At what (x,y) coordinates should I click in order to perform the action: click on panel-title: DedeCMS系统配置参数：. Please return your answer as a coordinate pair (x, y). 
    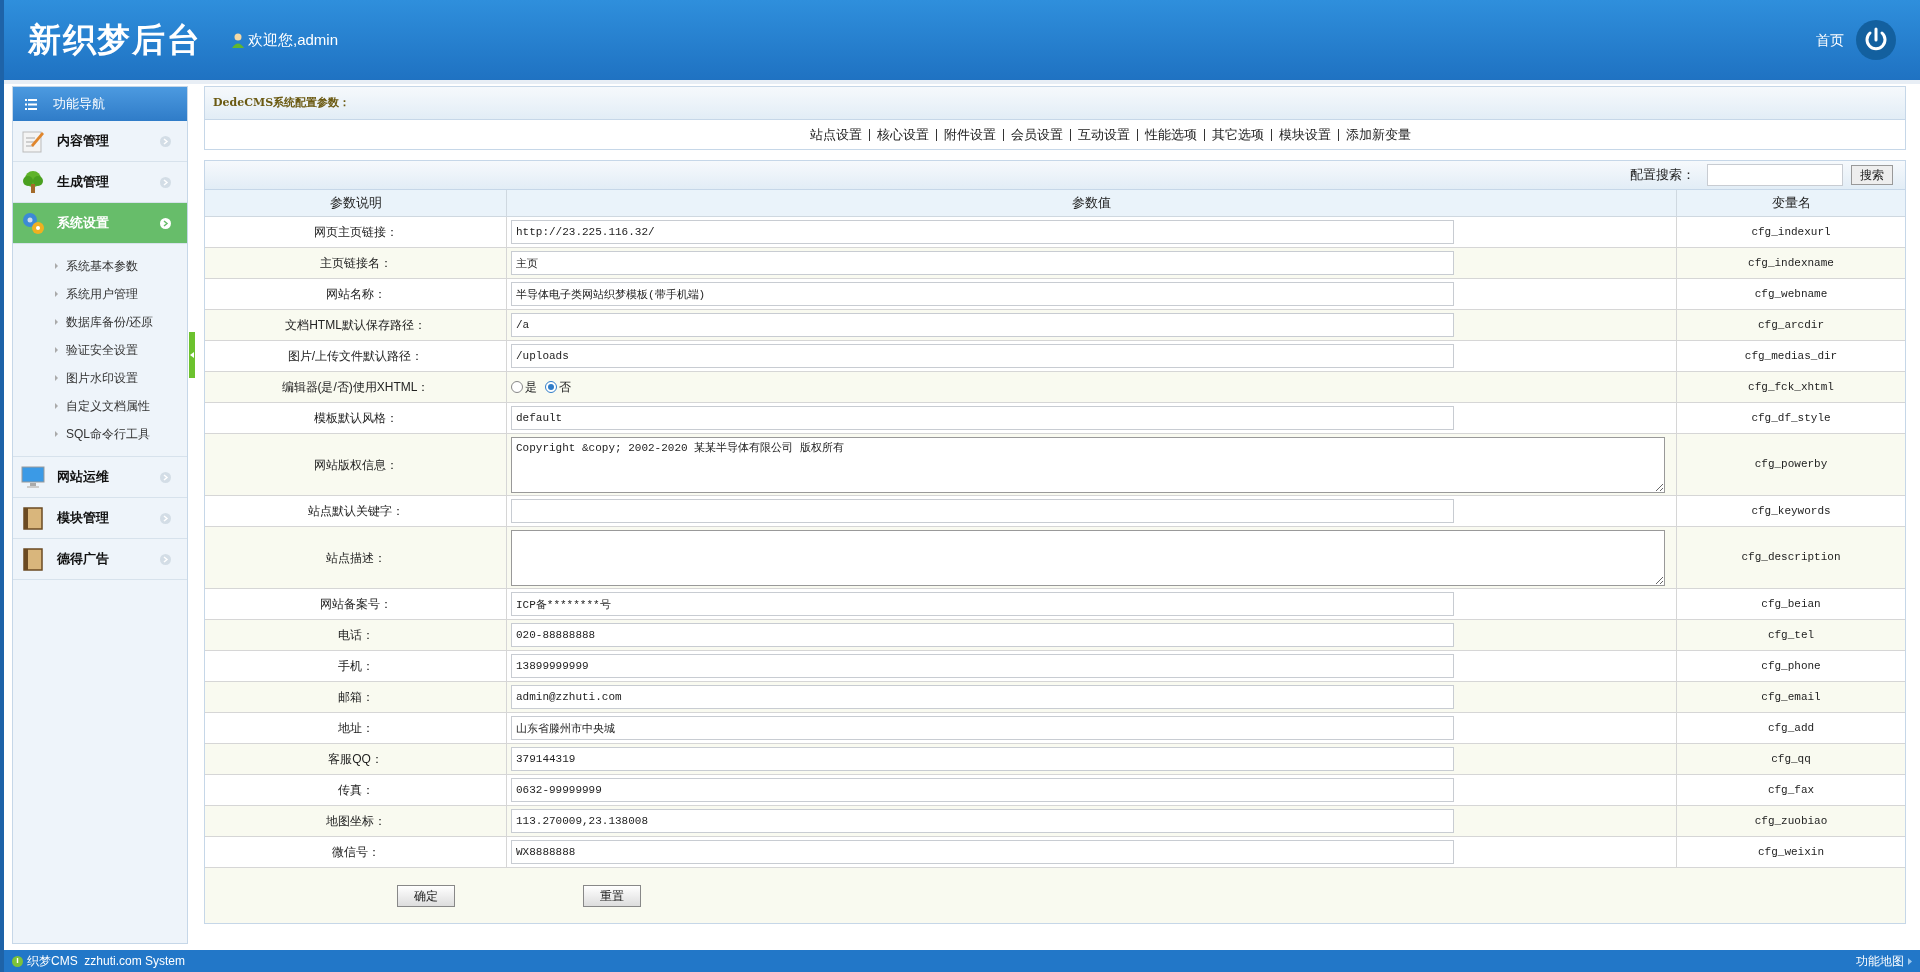
    Looking at the image, I should click on (282, 102).